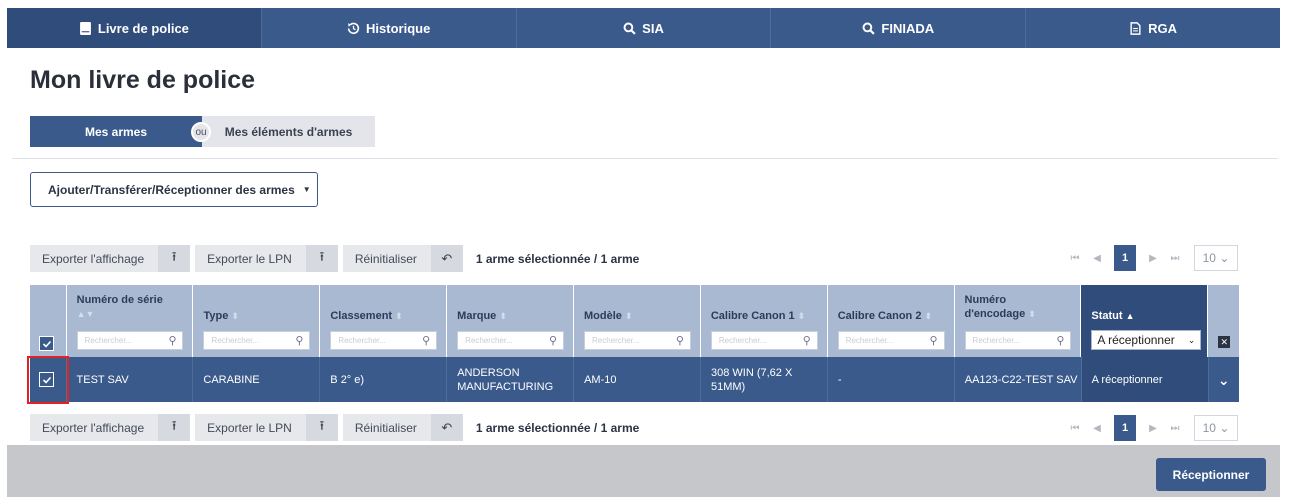  I want to click on select-all-checkbox, so click(46, 343).